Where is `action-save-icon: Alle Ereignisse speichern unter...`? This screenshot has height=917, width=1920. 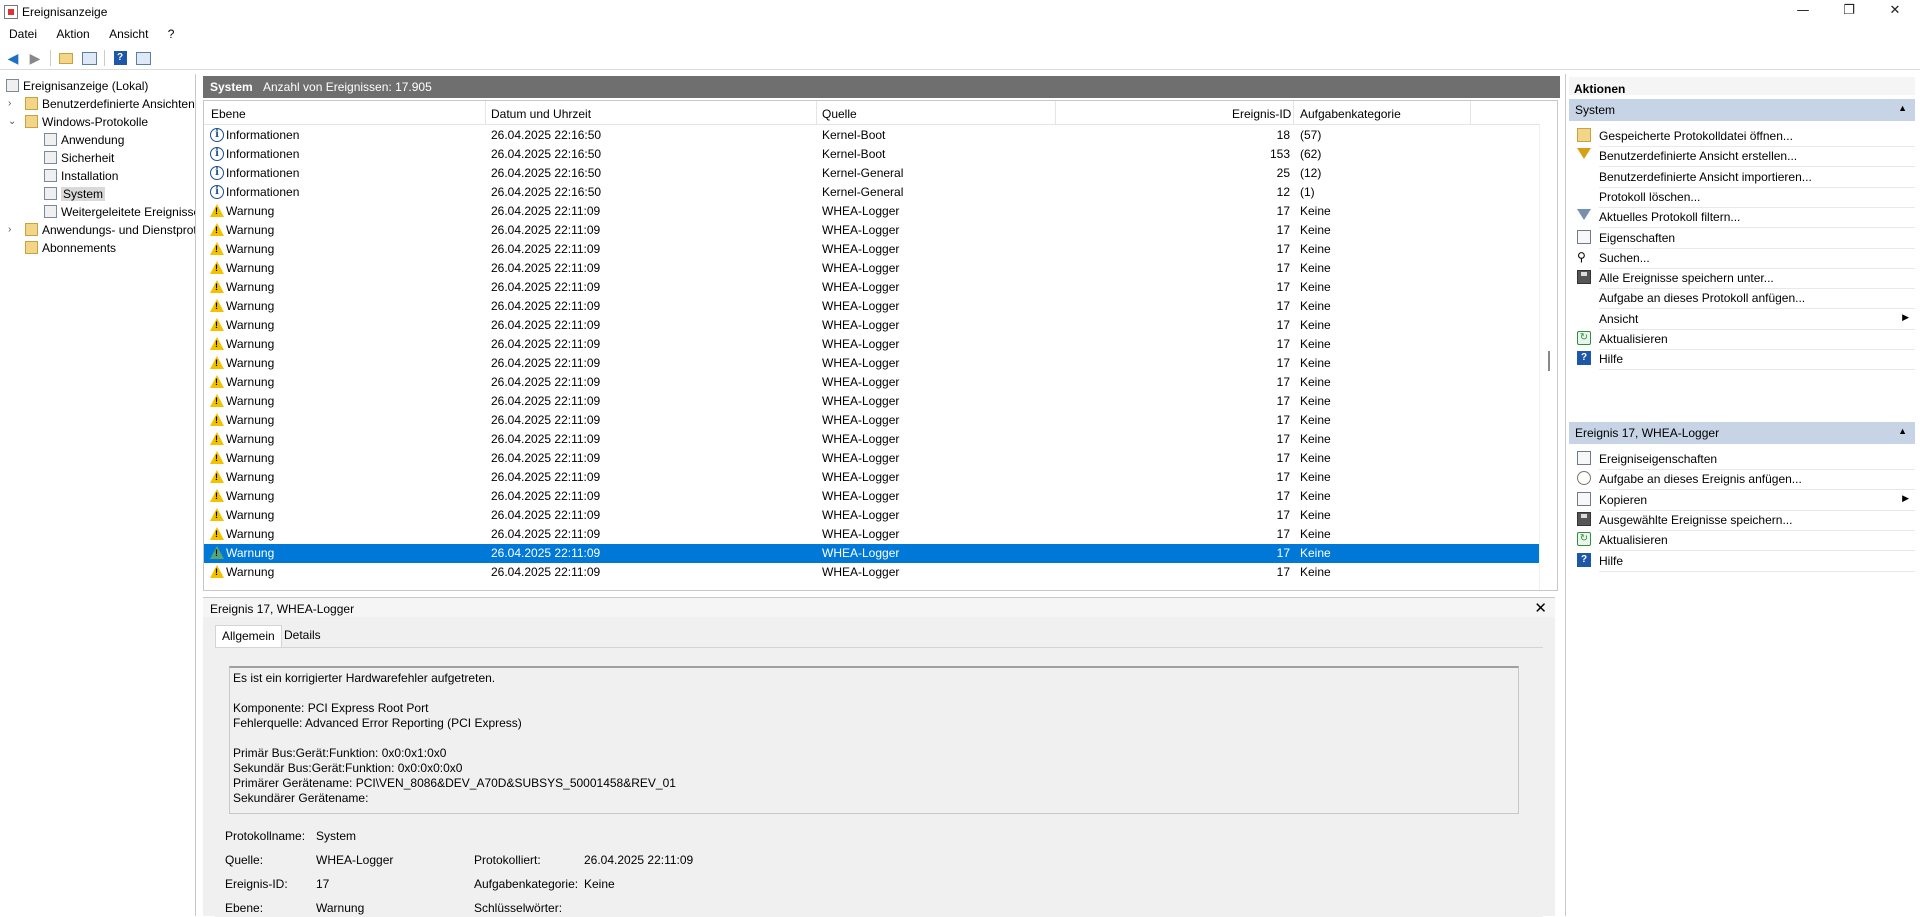
action-save-icon: Alle Ereignisse speichern unter... is located at coordinates (1742, 278).